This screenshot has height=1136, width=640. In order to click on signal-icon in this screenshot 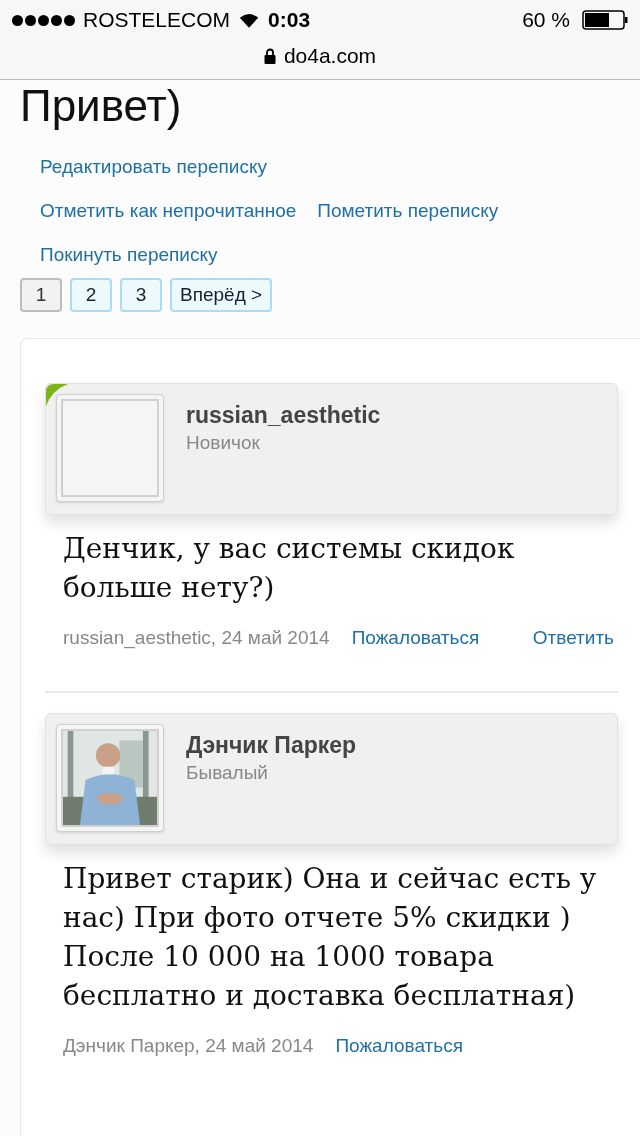, I will do `click(43, 20)`.